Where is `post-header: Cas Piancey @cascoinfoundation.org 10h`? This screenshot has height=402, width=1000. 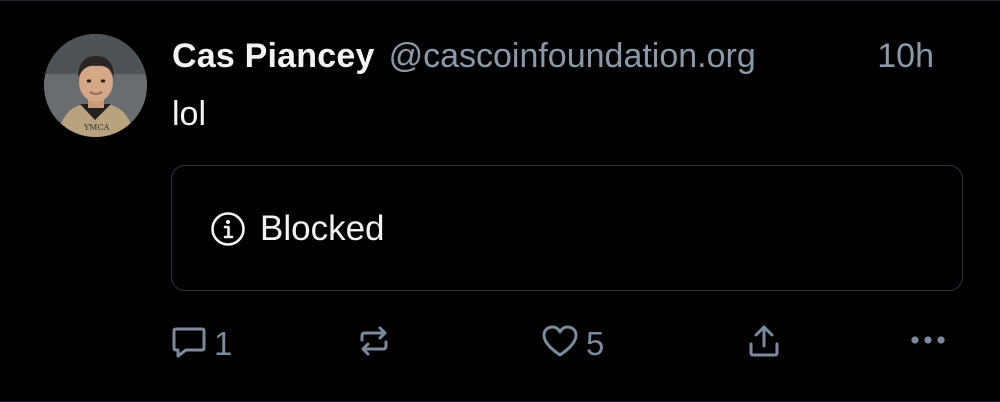
post-header: Cas Piancey @cascoinfoundation.org 10h is located at coordinates (572, 60).